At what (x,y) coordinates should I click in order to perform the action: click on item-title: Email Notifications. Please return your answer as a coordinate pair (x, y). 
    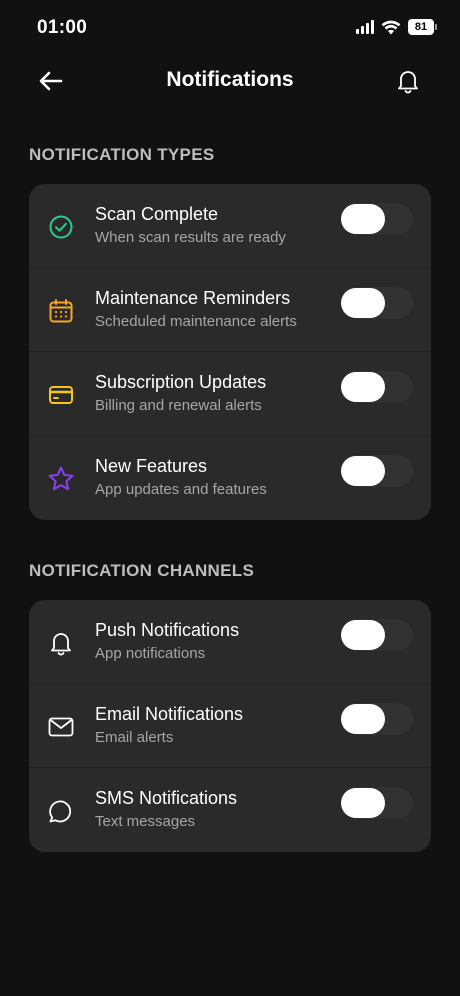
    Looking at the image, I should click on (169, 714).